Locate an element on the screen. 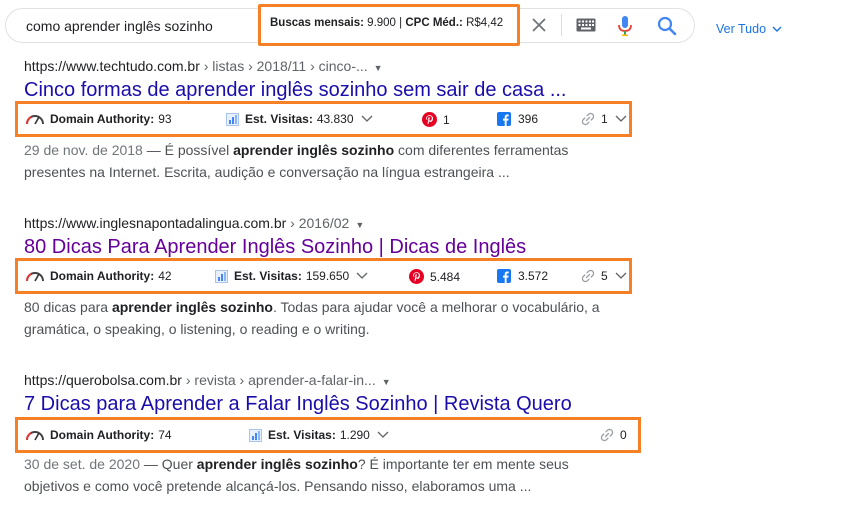 The width and height of the screenshot is (845, 528). pinterest-shares: 5.484 is located at coordinates (434, 276).